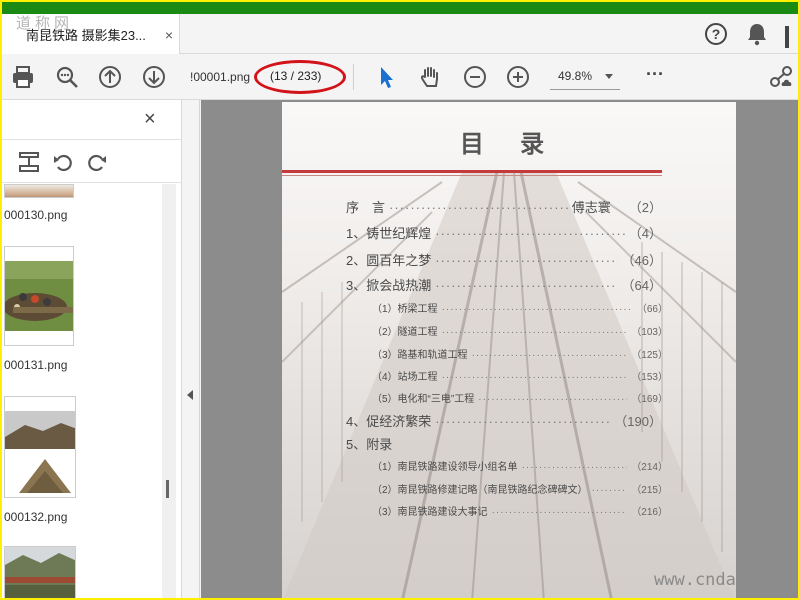 This screenshot has height=600, width=800. I want to click on thumbnail-scrollbar, so click(169, 391).